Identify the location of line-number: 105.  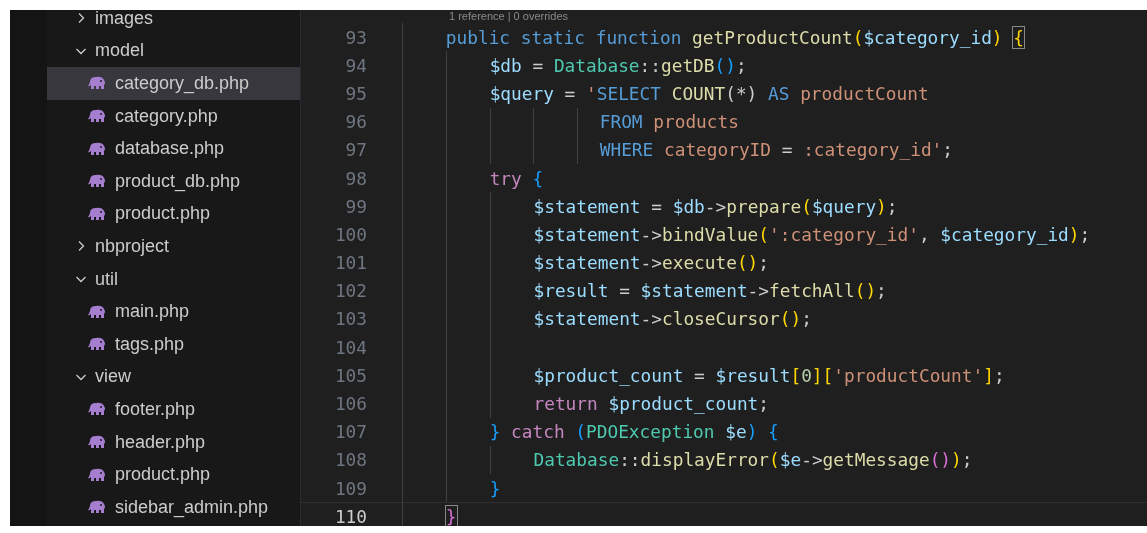
(350, 375).